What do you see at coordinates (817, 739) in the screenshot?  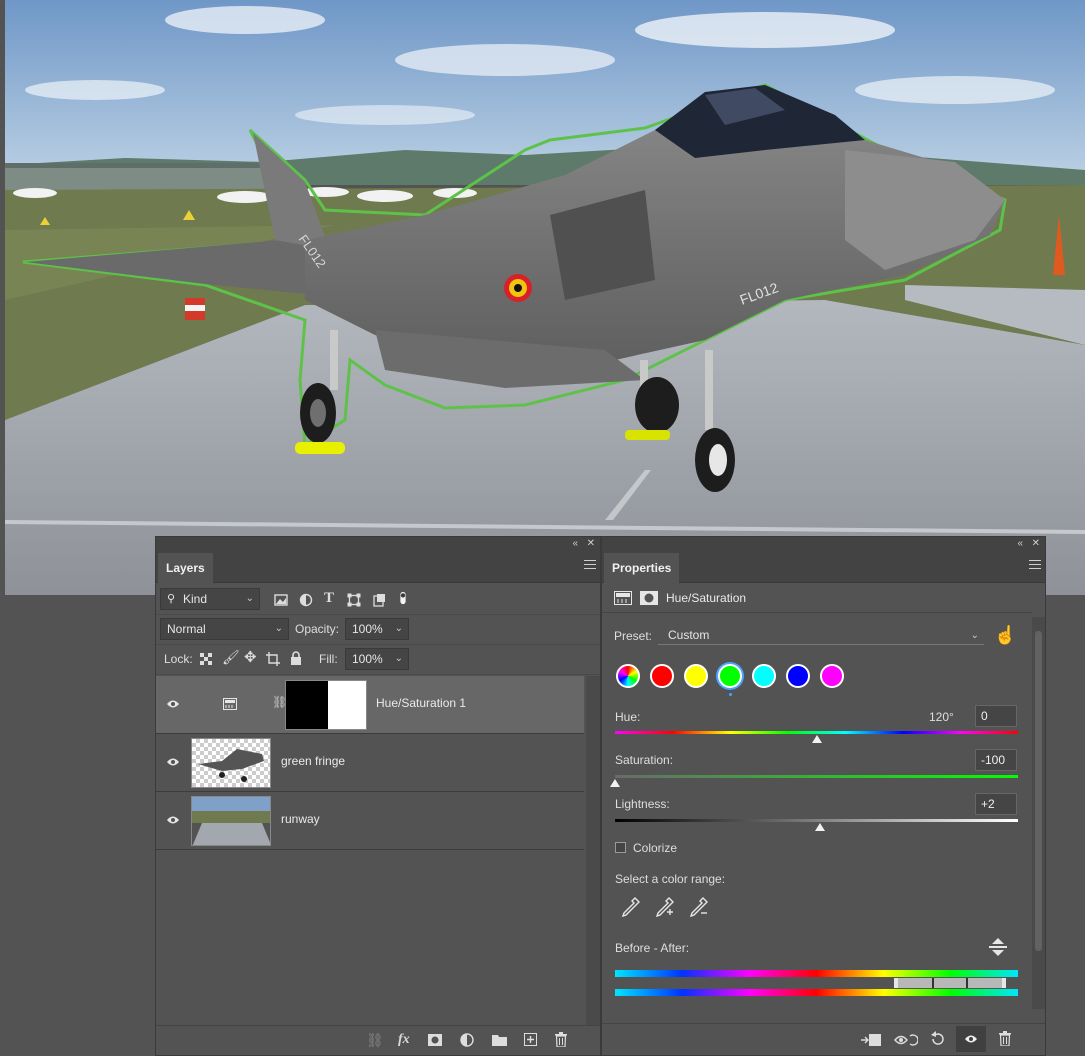 I see `hue-slider-thumb` at bounding box center [817, 739].